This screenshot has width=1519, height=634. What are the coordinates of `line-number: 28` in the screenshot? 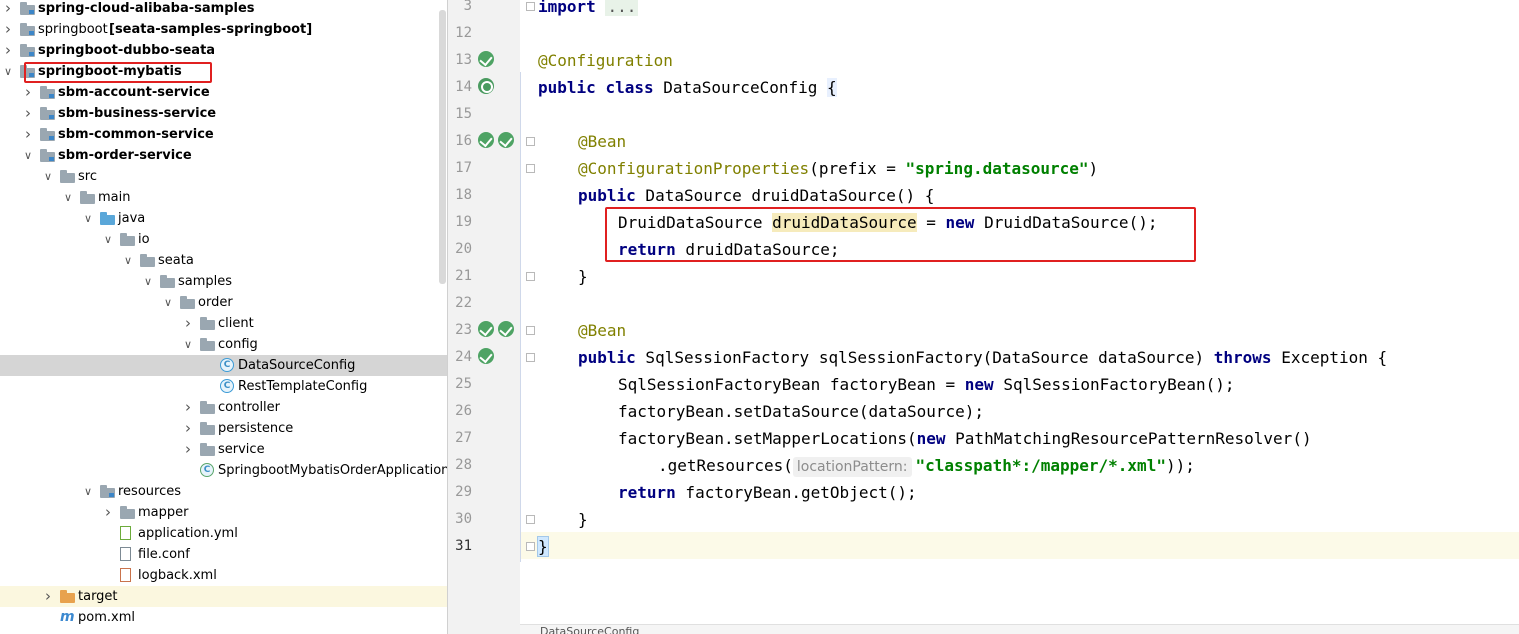 It's located at (460, 465).